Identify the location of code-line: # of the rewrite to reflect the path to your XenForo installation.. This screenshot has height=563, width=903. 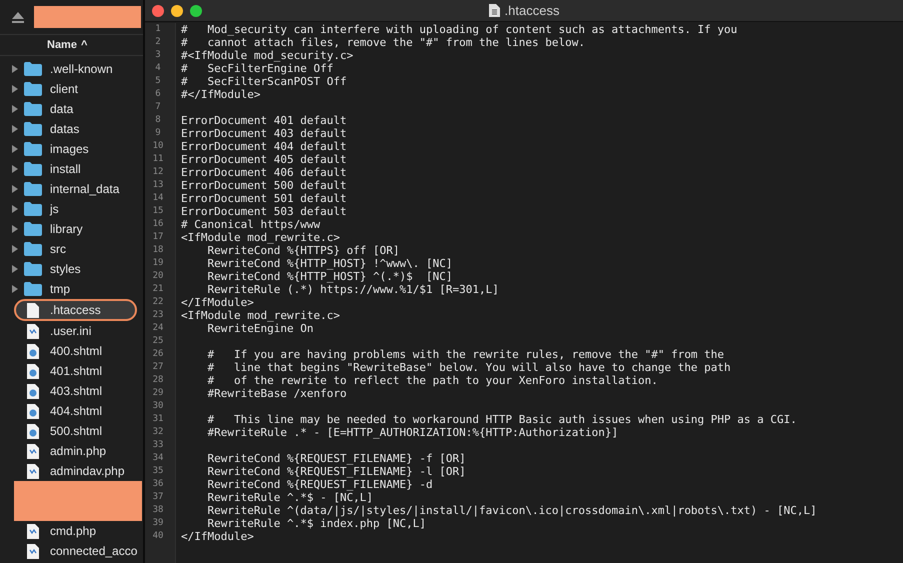
(432, 380).